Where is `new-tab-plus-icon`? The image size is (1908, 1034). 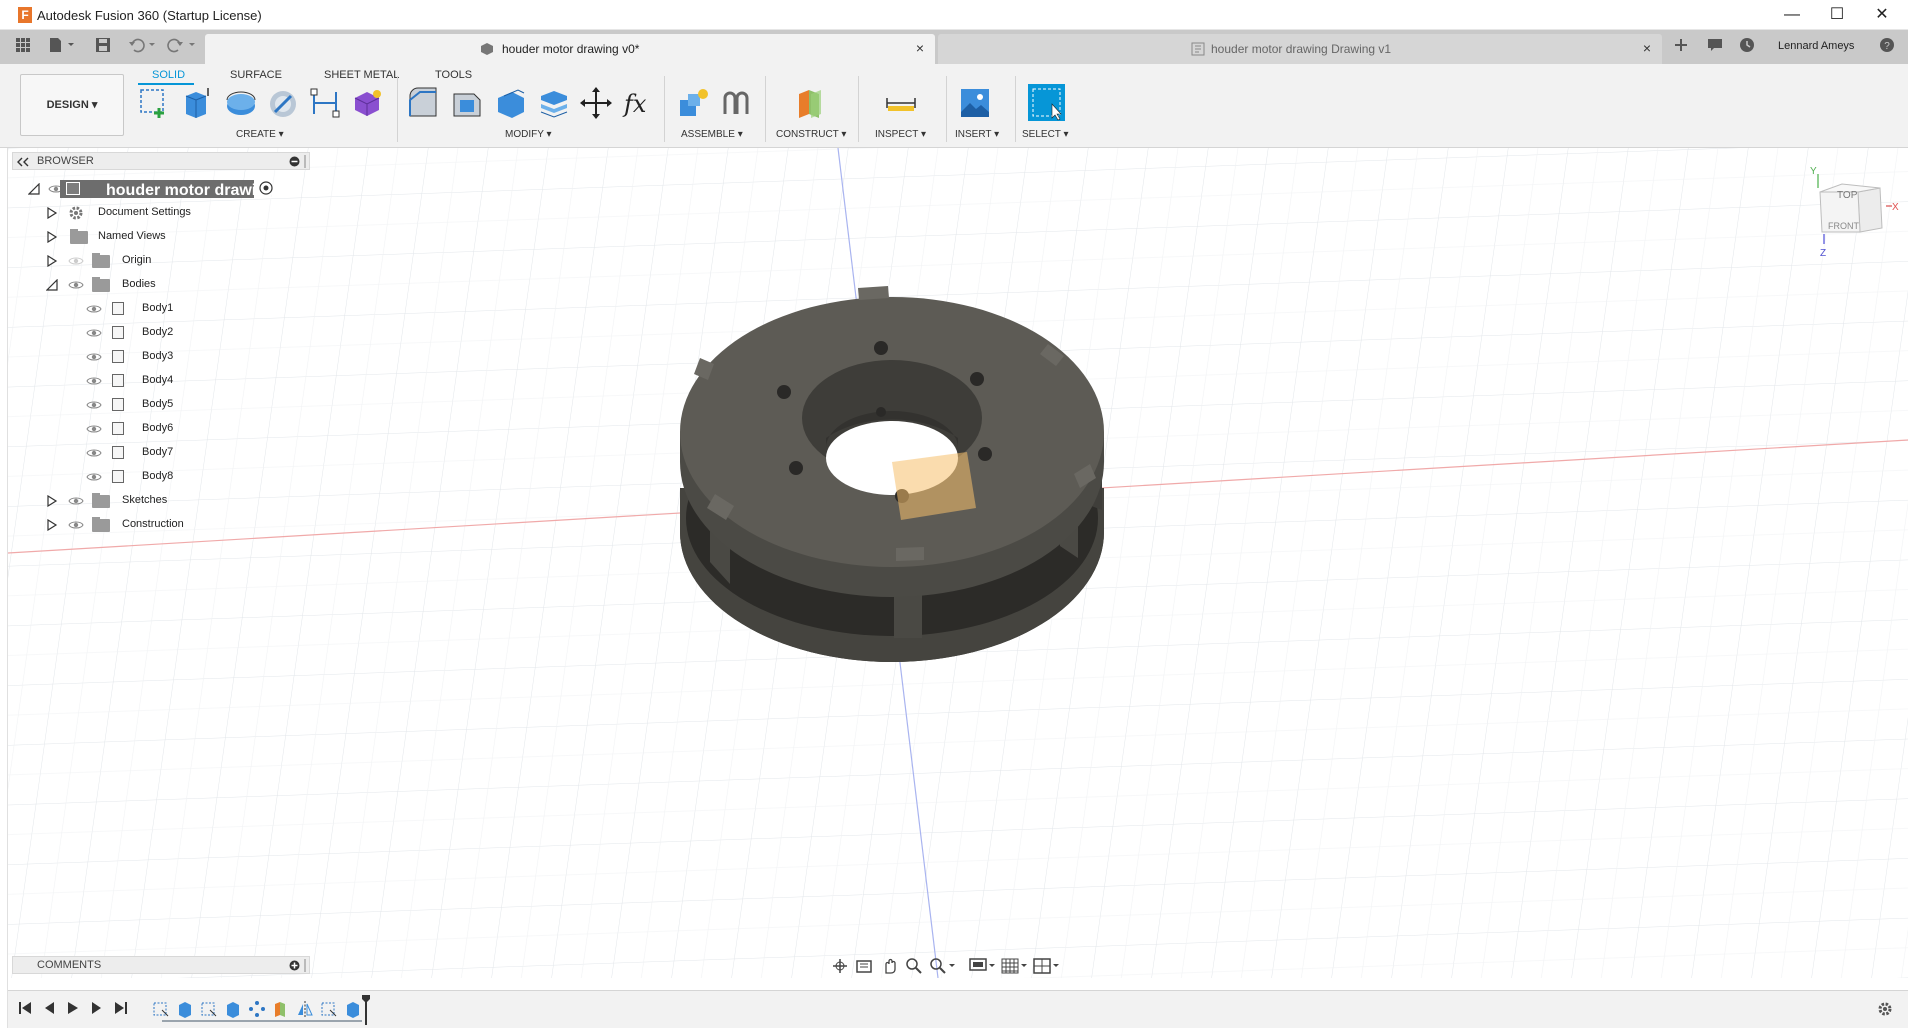 new-tab-plus-icon is located at coordinates (1681, 47).